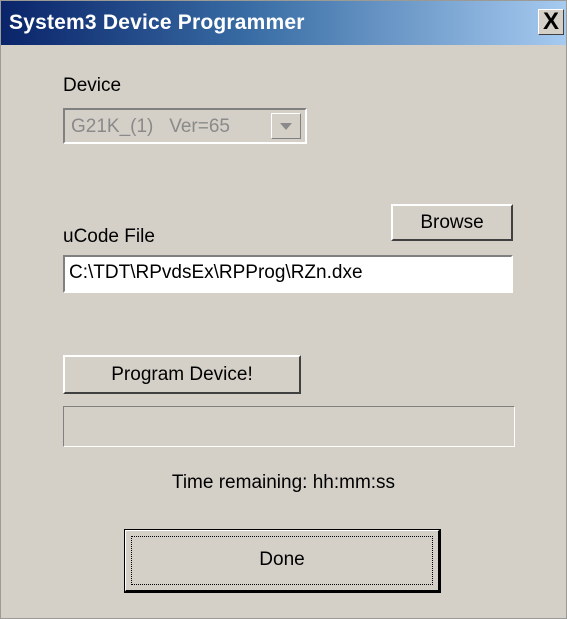  I want to click on done-button: Done, so click(282, 561).